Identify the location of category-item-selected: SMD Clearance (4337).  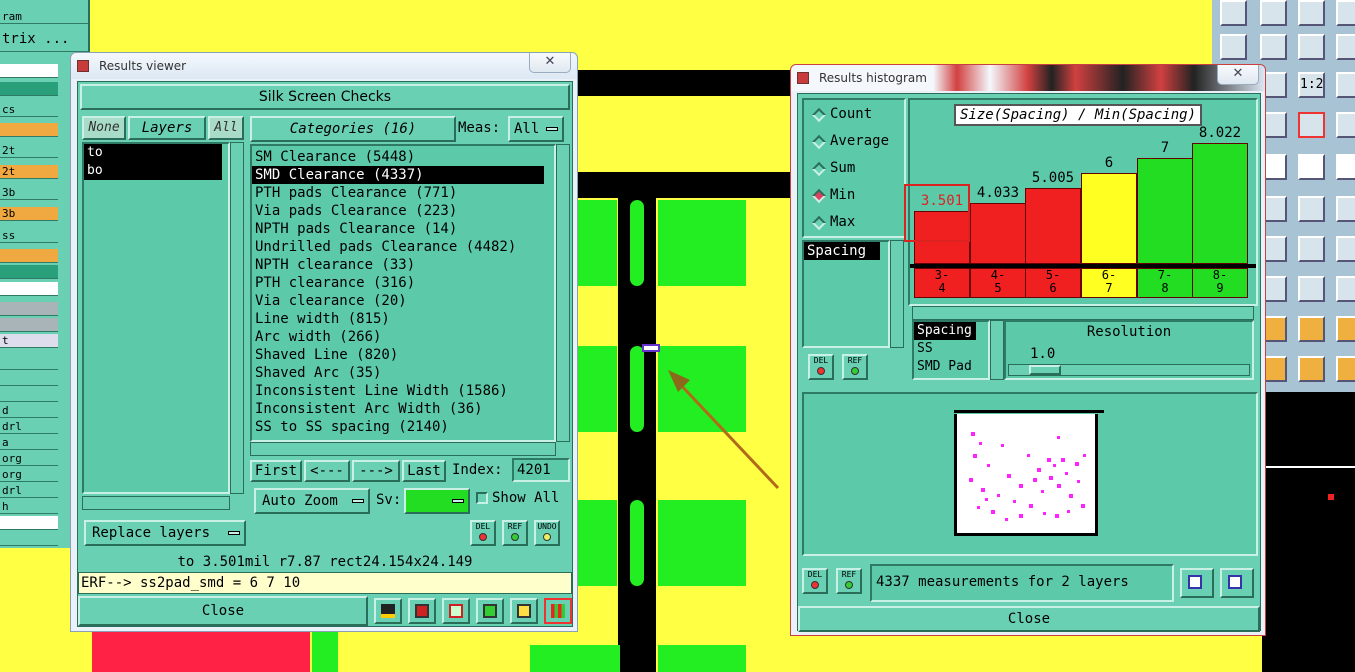
(398, 175).